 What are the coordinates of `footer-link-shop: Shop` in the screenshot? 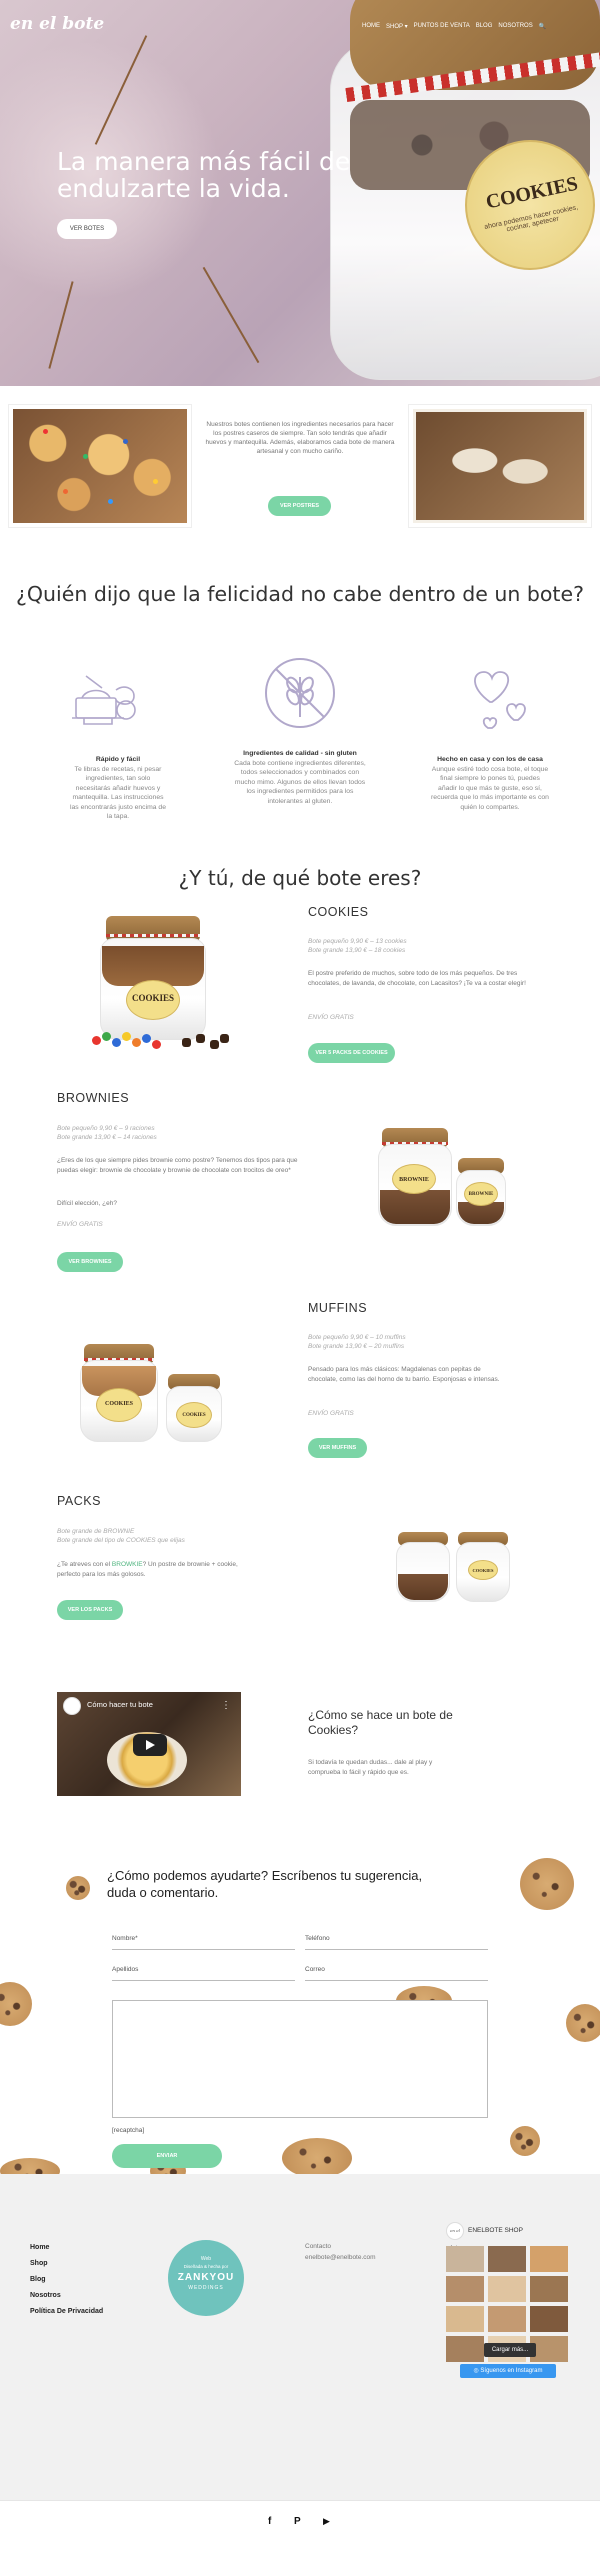 It's located at (66, 2264).